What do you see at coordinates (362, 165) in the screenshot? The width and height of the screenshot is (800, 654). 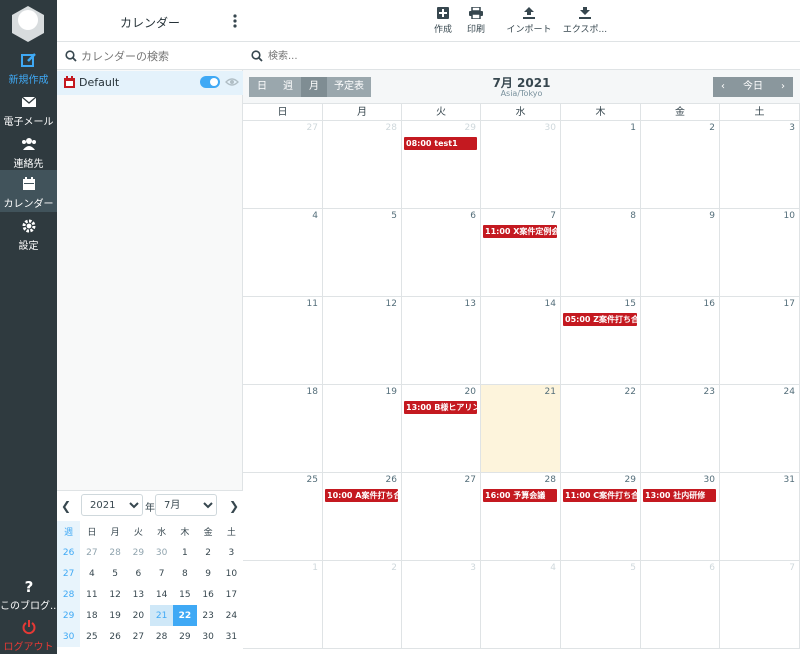 I see `day-cell: 28` at bounding box center [362, 165].